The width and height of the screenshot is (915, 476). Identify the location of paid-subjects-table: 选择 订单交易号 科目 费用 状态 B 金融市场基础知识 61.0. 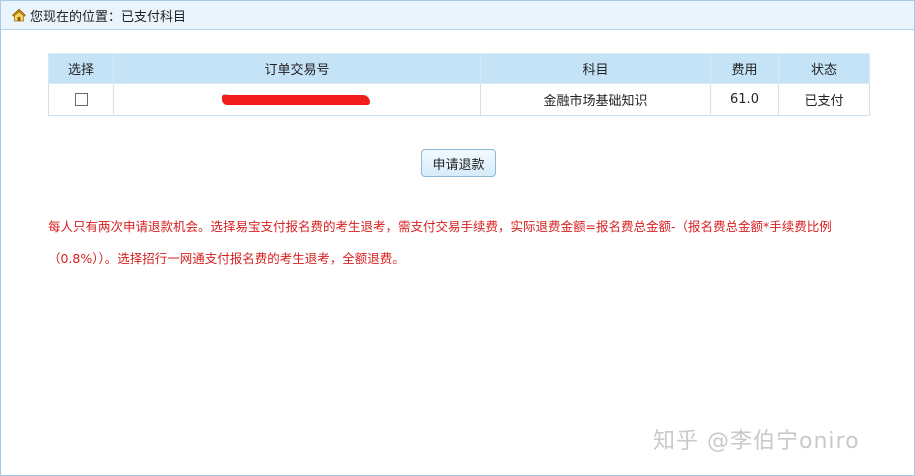
(459, 84).